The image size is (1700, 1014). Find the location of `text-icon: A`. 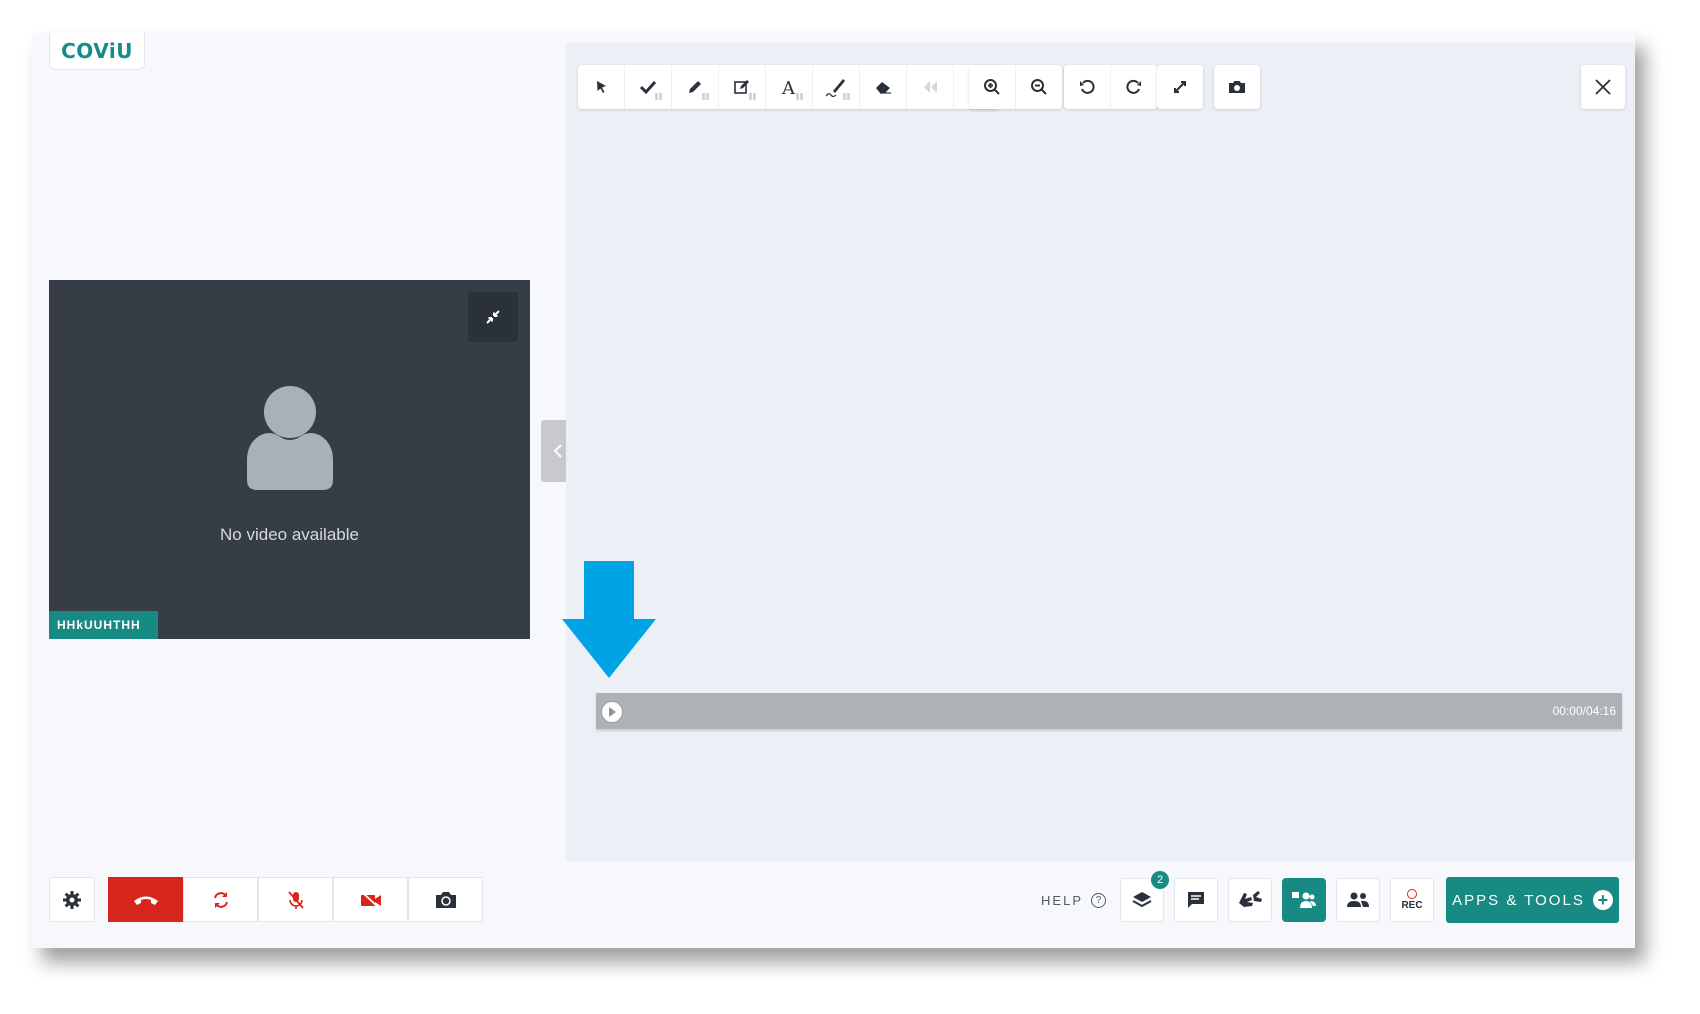

text-icon: A is located at coordinates (788, 87).